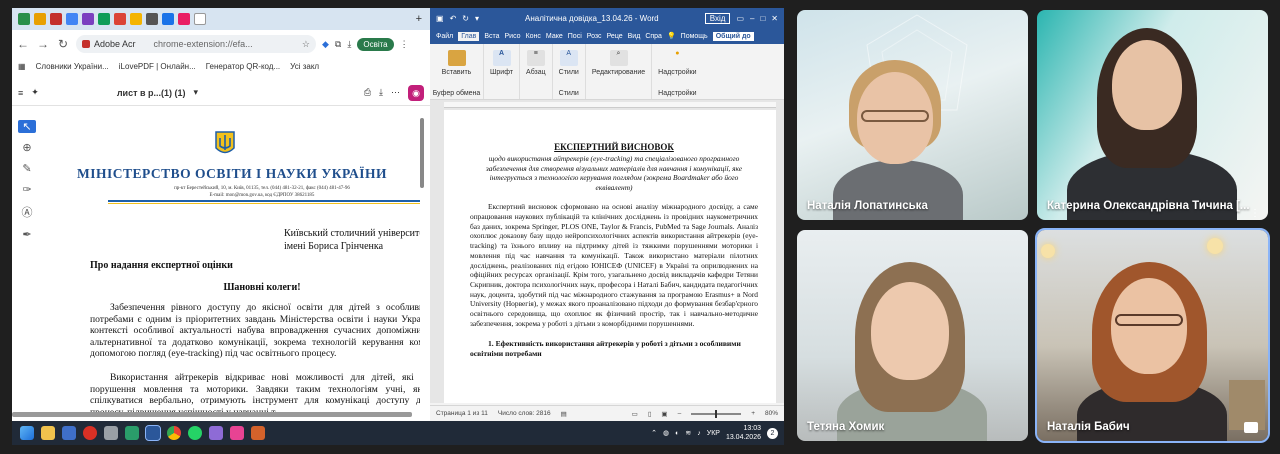 The image size is (1280, 454). What do you see at coordinates (753, 413) in the screenshot?
I see `zoom-in-icon: +` at bounding box center [753, 413].